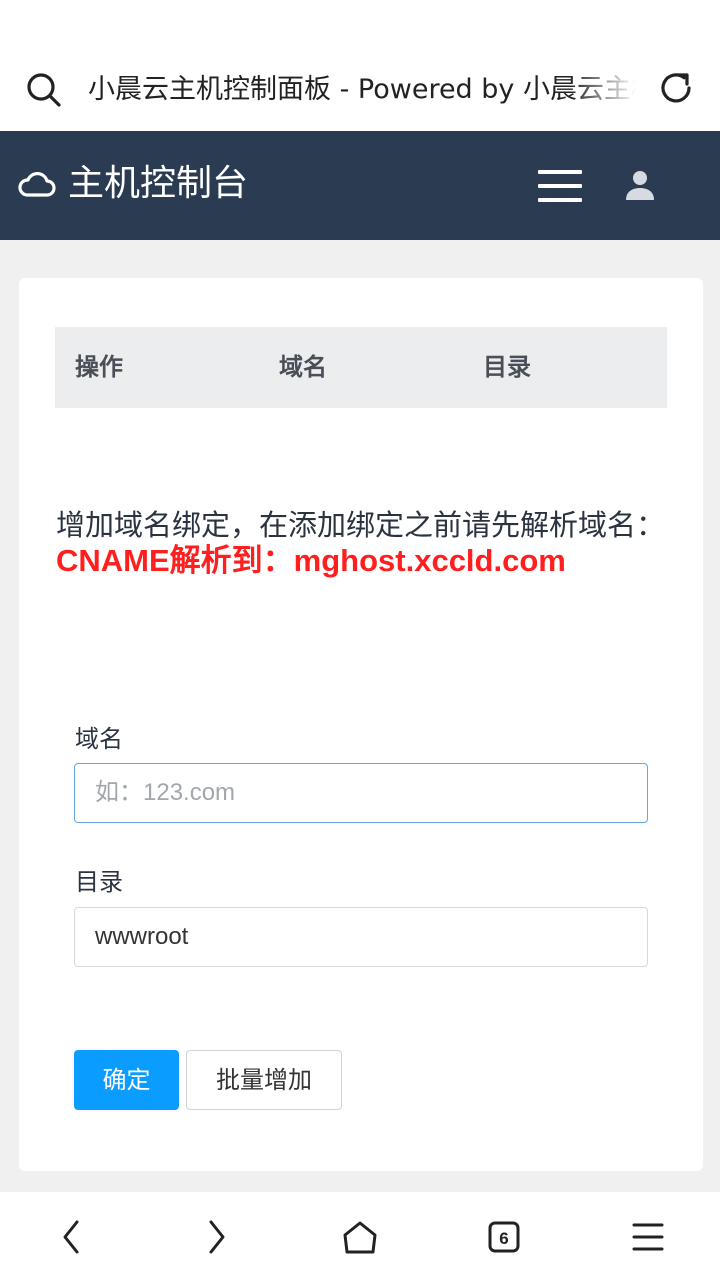  I want to click on home-icon, so click(360, 1238).